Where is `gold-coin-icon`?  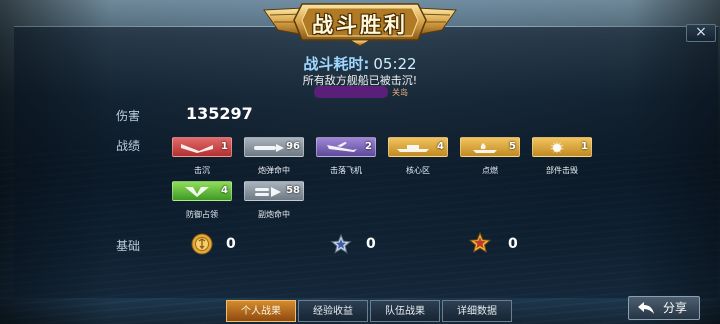 gold-coin-icon is located at coordinates (202, 244).